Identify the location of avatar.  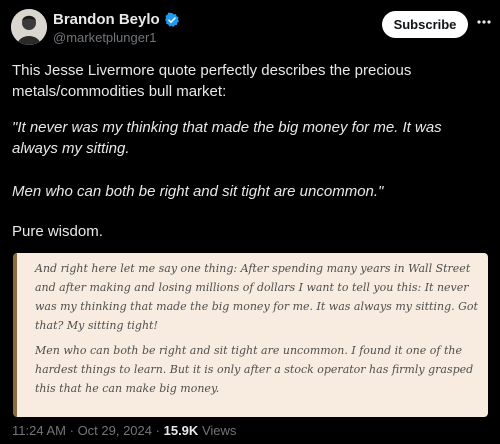
(29, 27).